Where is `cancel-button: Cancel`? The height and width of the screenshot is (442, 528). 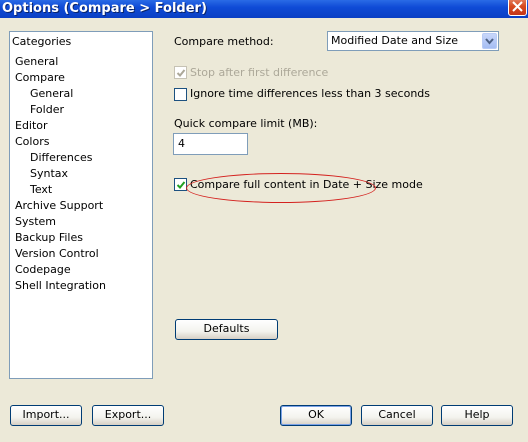 cancel-button: Cancel is located at coordinates (397, 415).